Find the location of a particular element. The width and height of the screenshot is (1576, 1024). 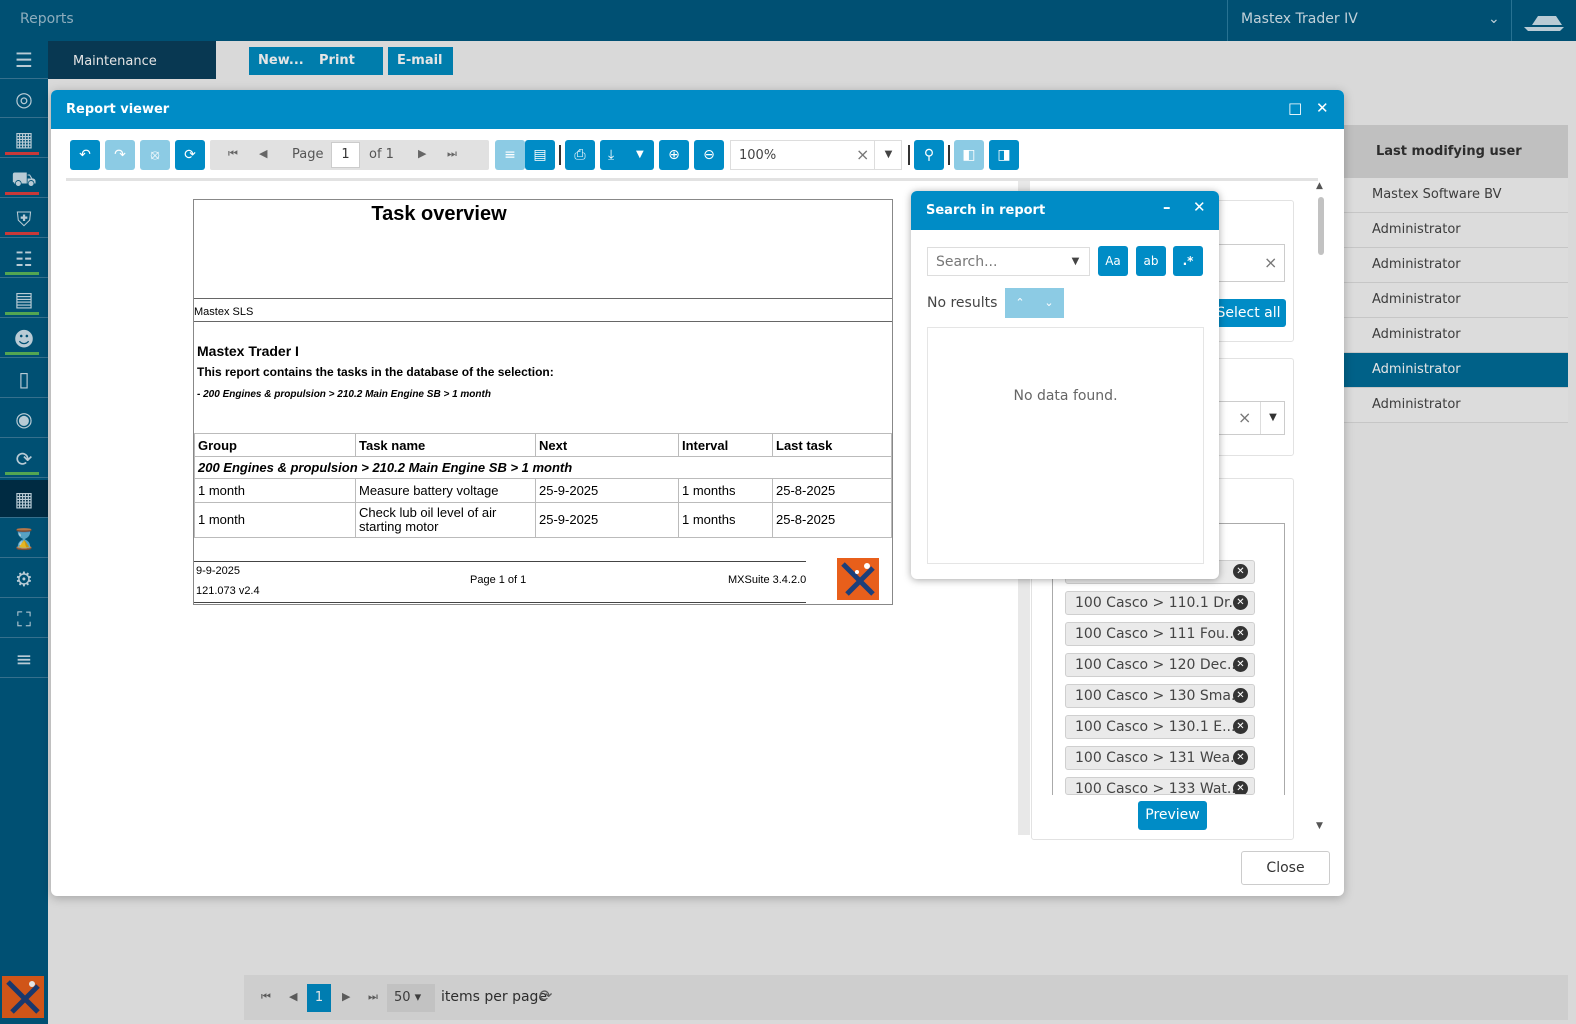

table-cell: 25-8-2025 is located at coordinates (832, 520).